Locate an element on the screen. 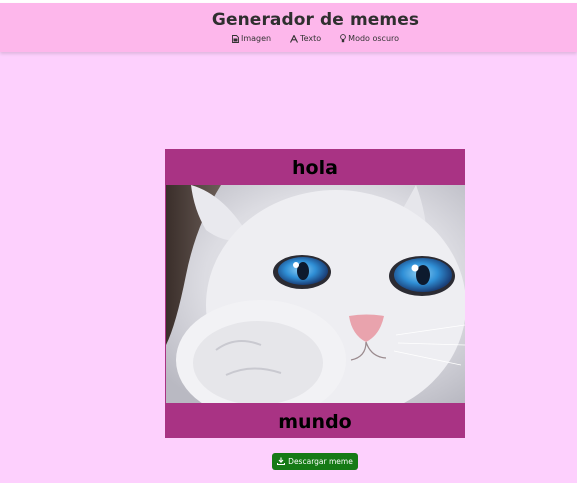 The image size is (577, 483). image-file-icon is located at coordinates (235, 38).